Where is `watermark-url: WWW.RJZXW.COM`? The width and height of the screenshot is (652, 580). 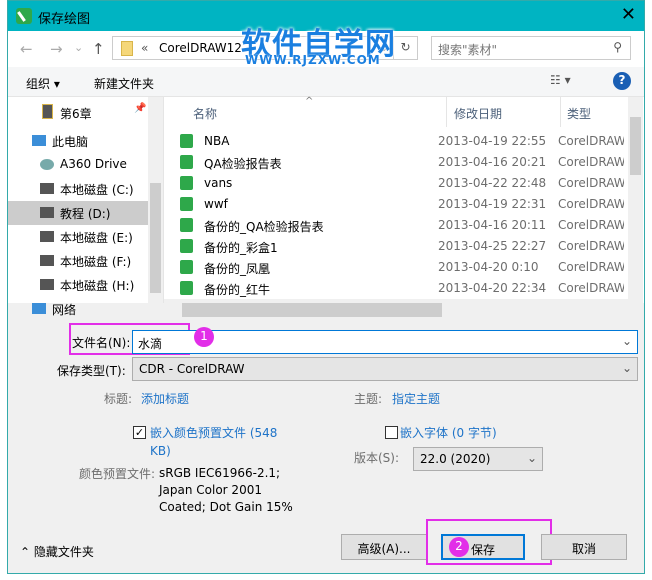
watermark-url: WWW.RJZXW.COM is located at coordinates (313, 60).